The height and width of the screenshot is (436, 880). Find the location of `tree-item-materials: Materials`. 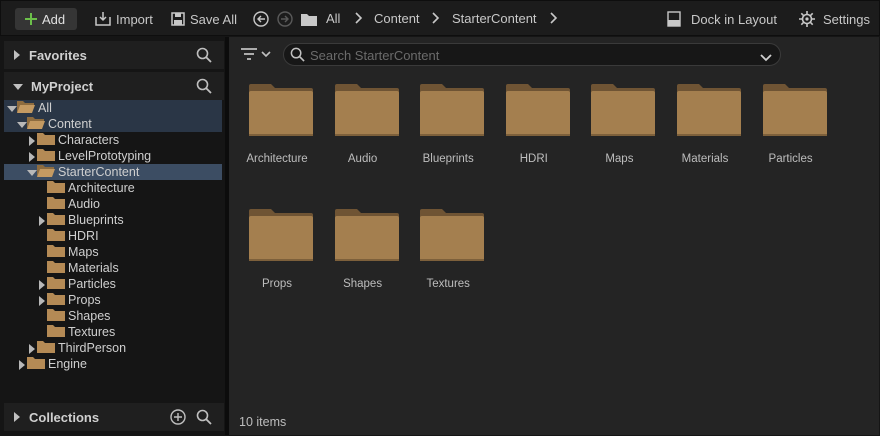

tree-item-materials: Materials is located at coordinates (113, 268).